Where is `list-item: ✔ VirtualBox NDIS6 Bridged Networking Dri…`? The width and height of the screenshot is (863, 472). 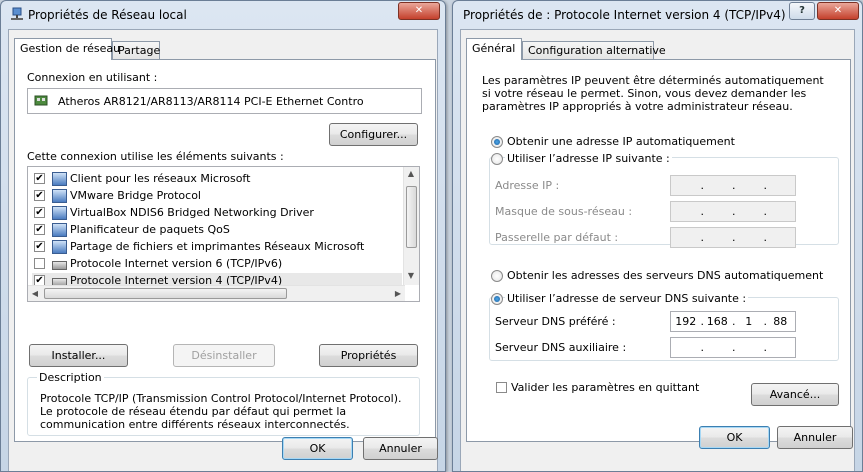 list-item: ✔ VirtualBox NDIS6 Bridged Networking Dri… is located at coordinates (217, 213).